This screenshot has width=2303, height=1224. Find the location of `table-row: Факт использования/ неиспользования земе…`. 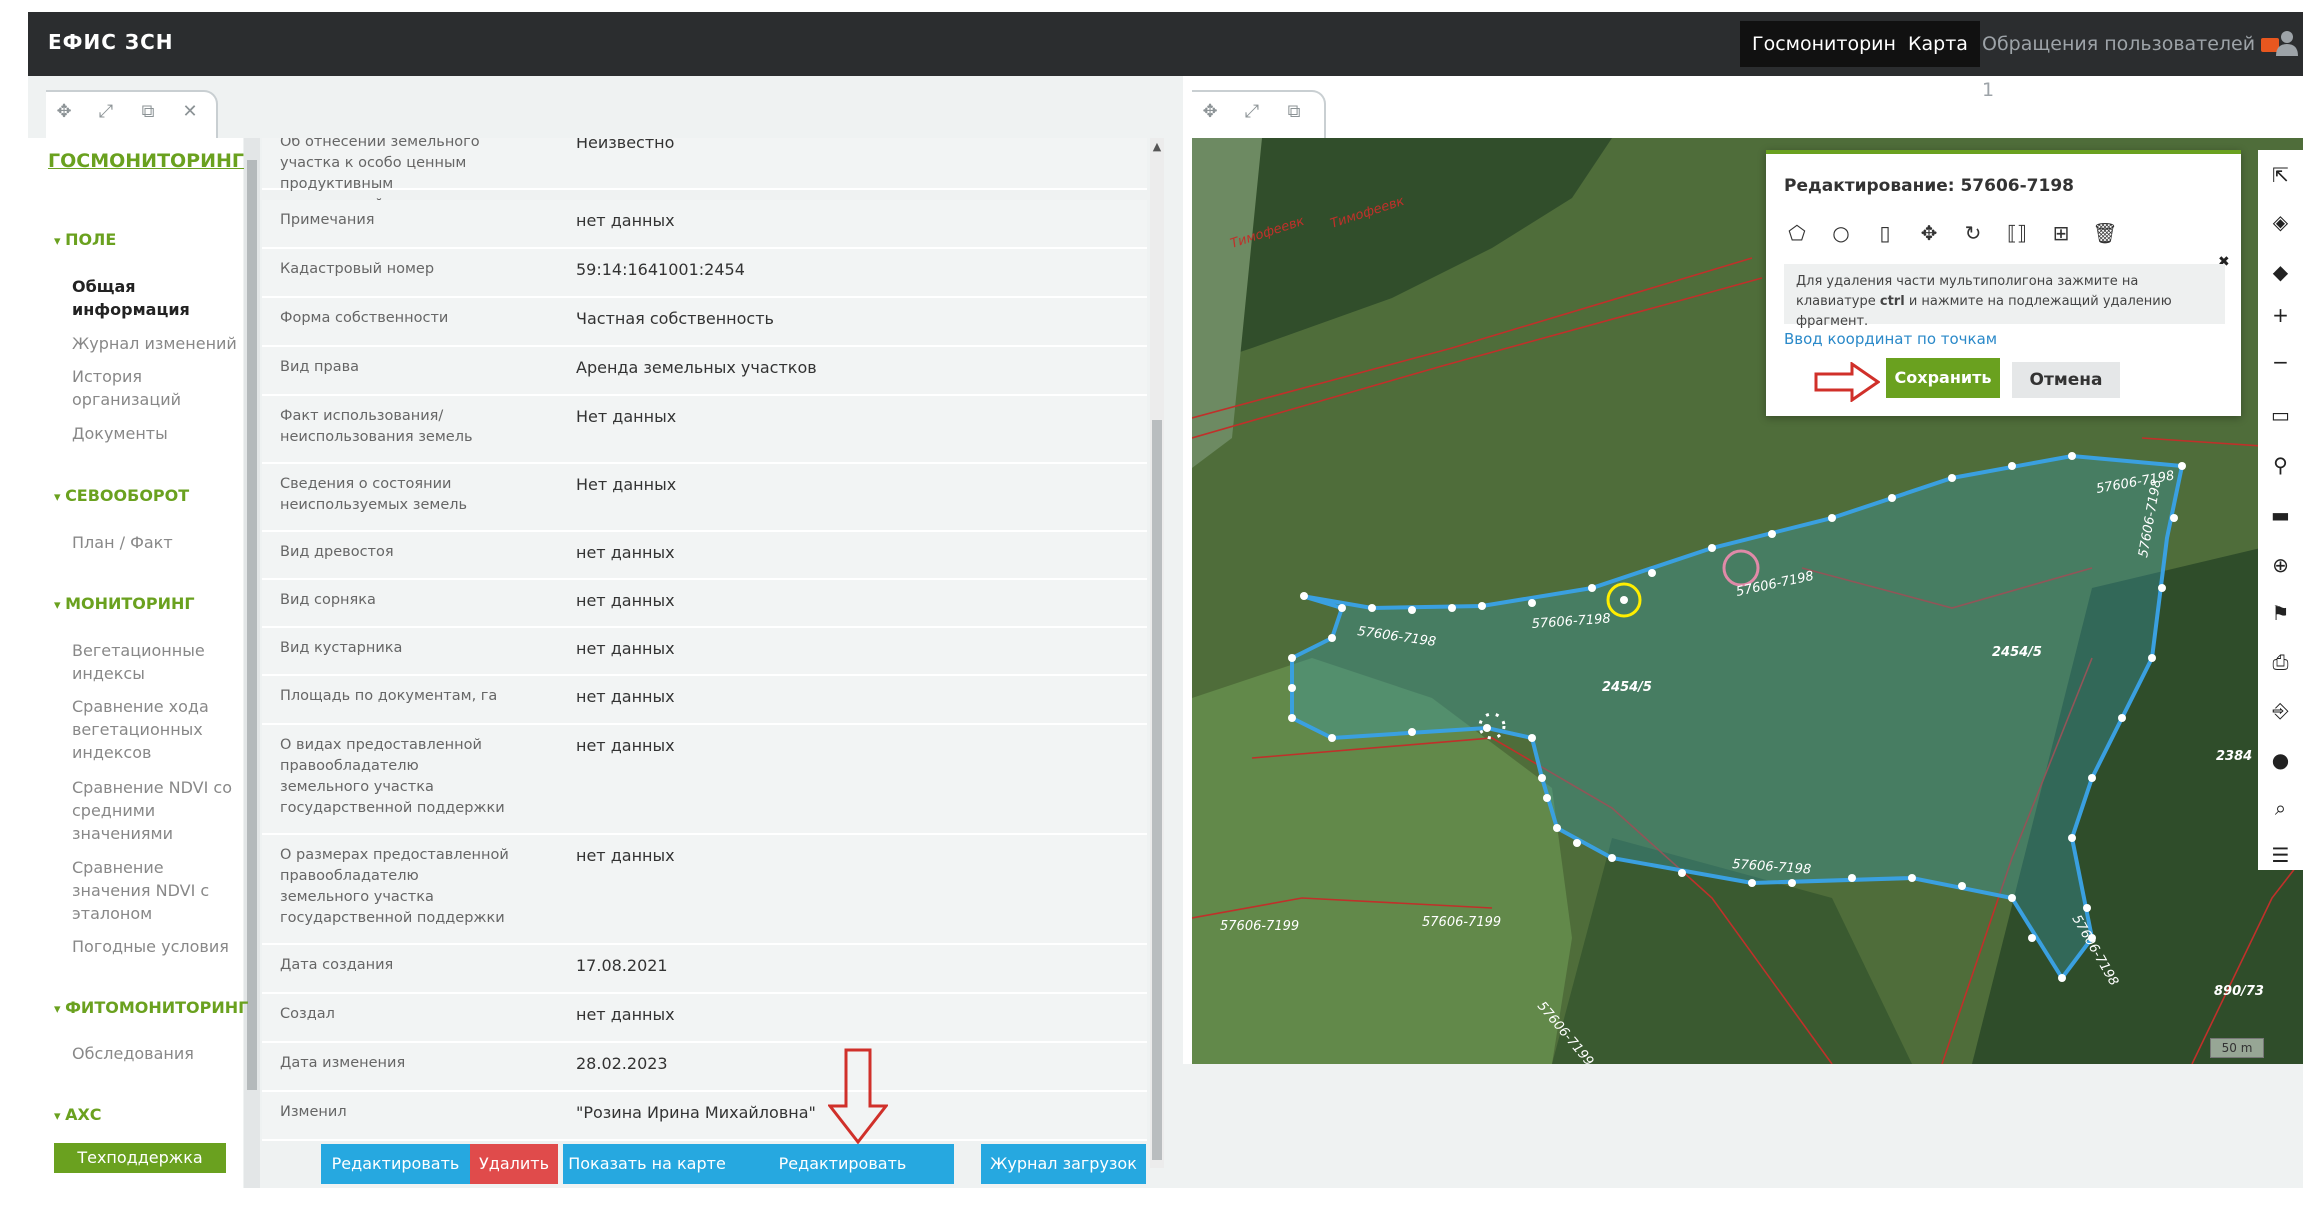

table-row: Факт использования/ неиспользования земе… is located at coordinates (704, 430).